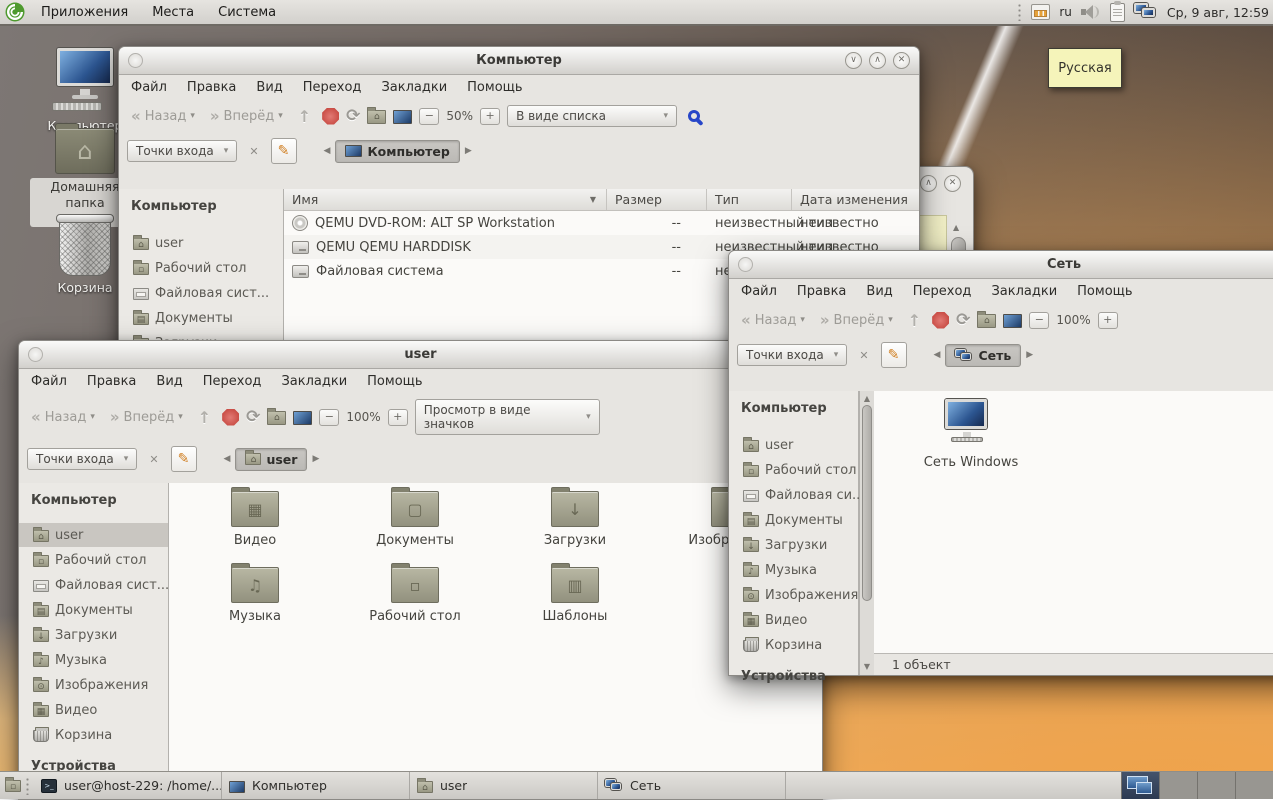 The width and height of the screenshot is (1273, 800). I want to click on scroll-up-icon: ▲, so click(956, 227).